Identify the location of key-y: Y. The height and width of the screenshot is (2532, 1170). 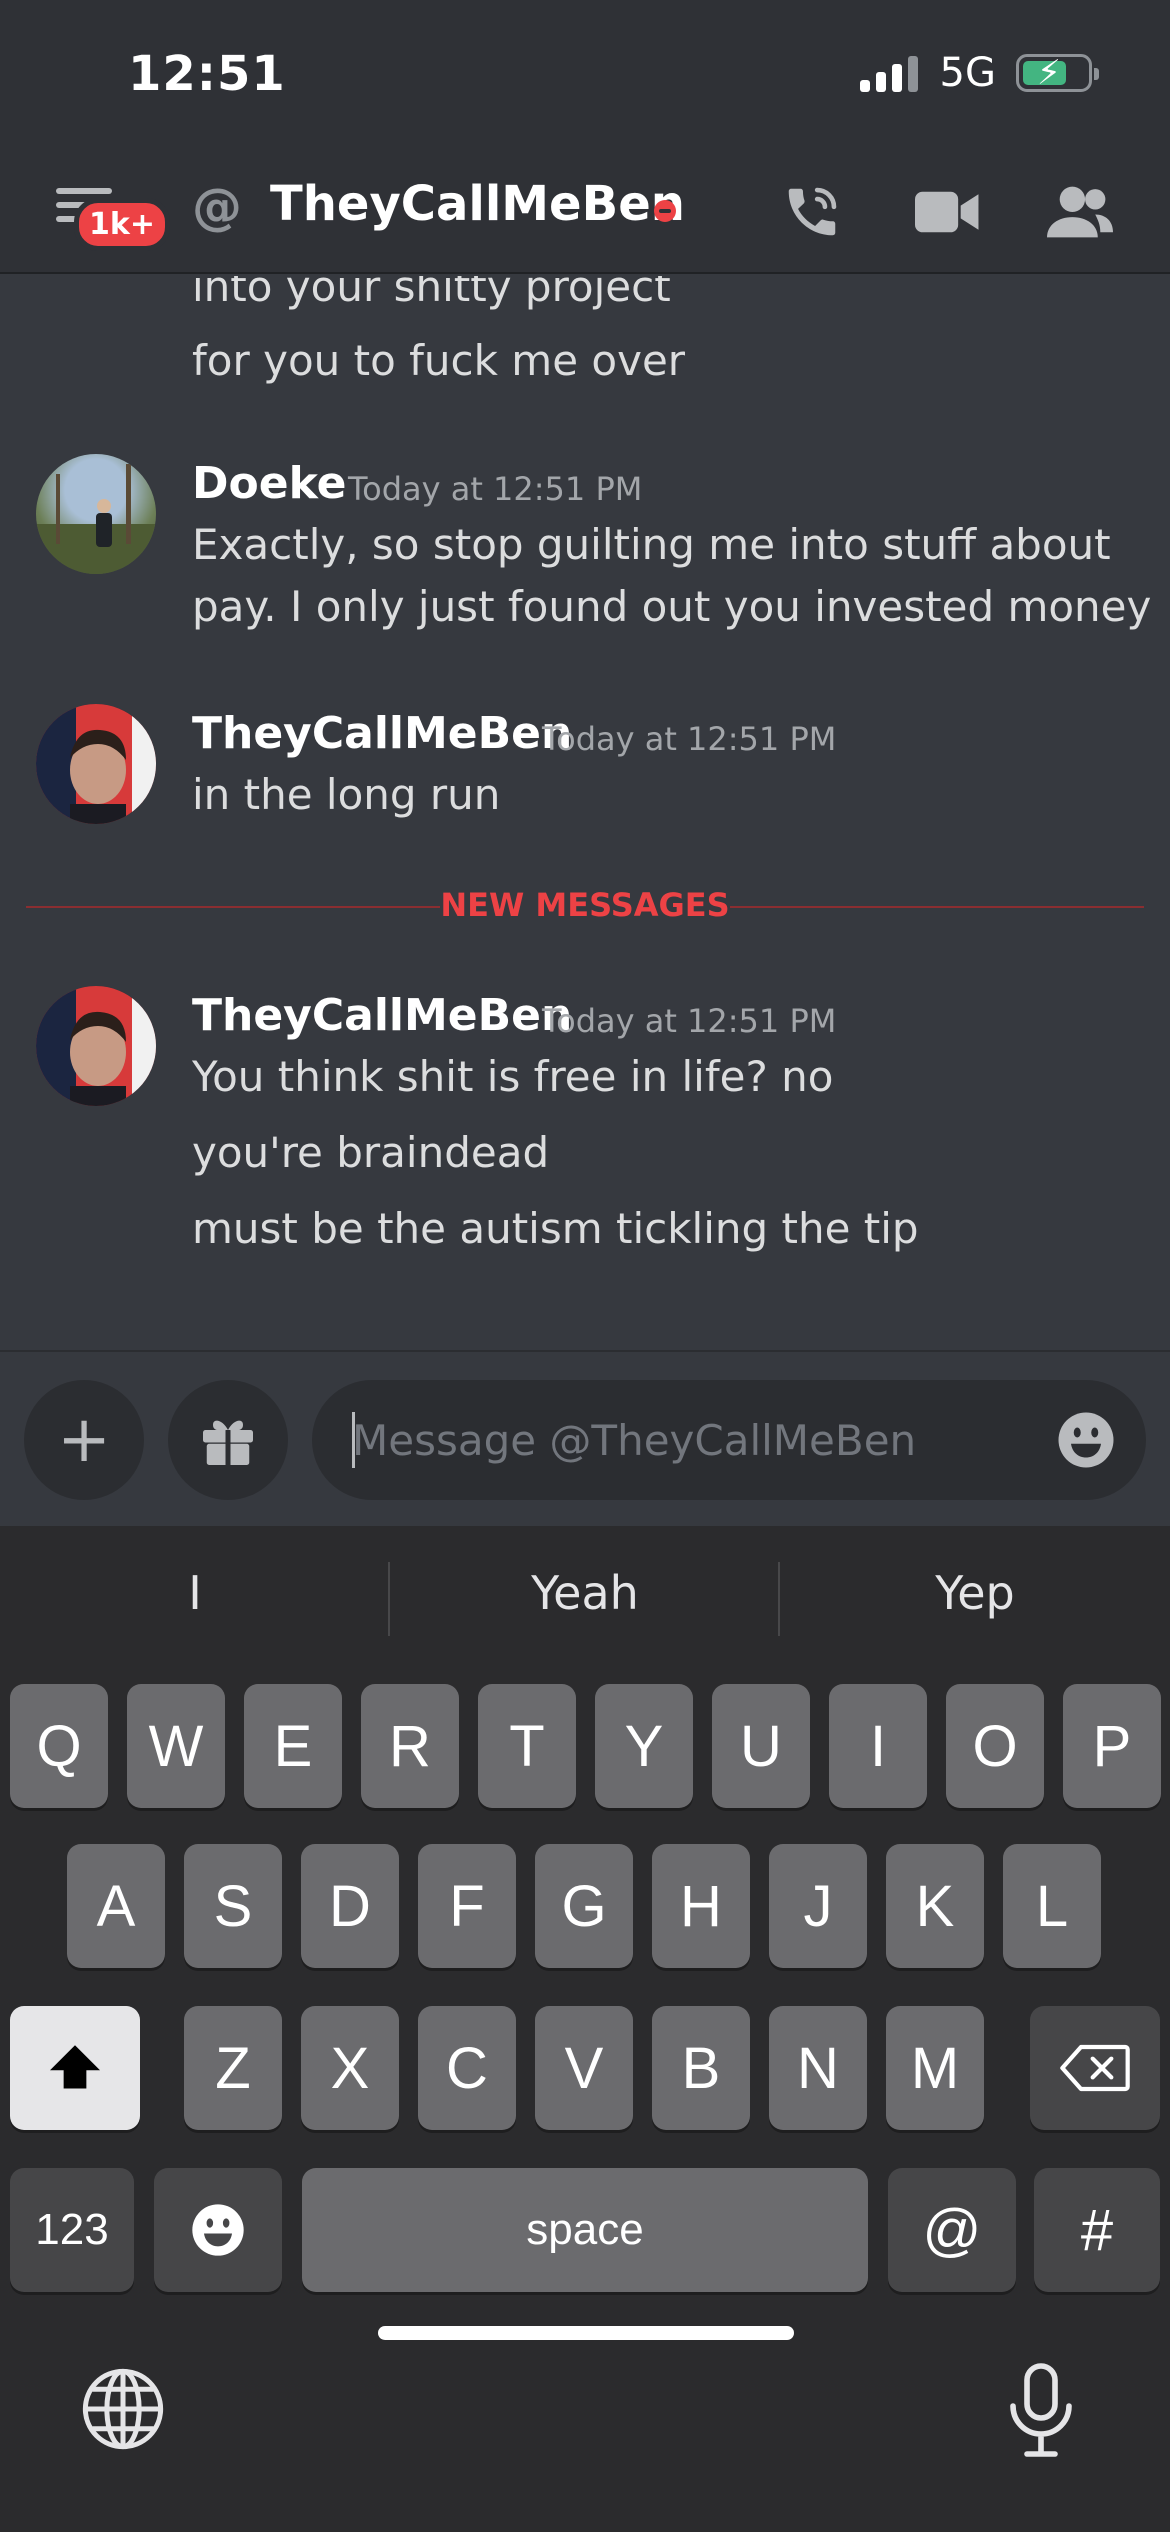
(644, 1746).